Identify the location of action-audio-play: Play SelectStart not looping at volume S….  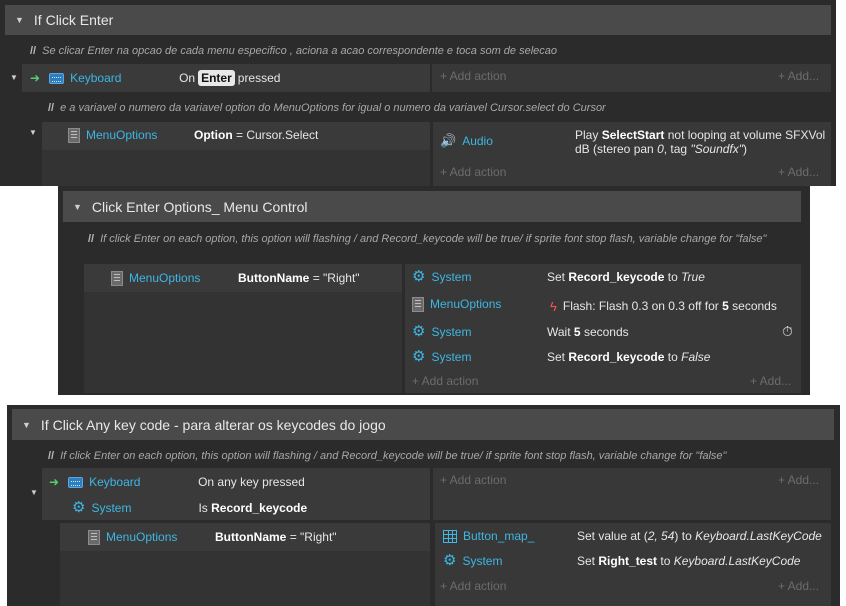
(703, 142).